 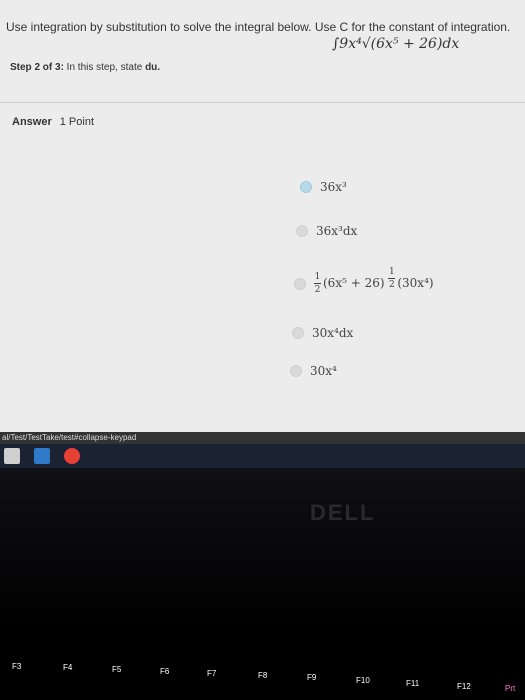 I want to click on option-text: 30x⁴dx, so click(x=333, y=333).